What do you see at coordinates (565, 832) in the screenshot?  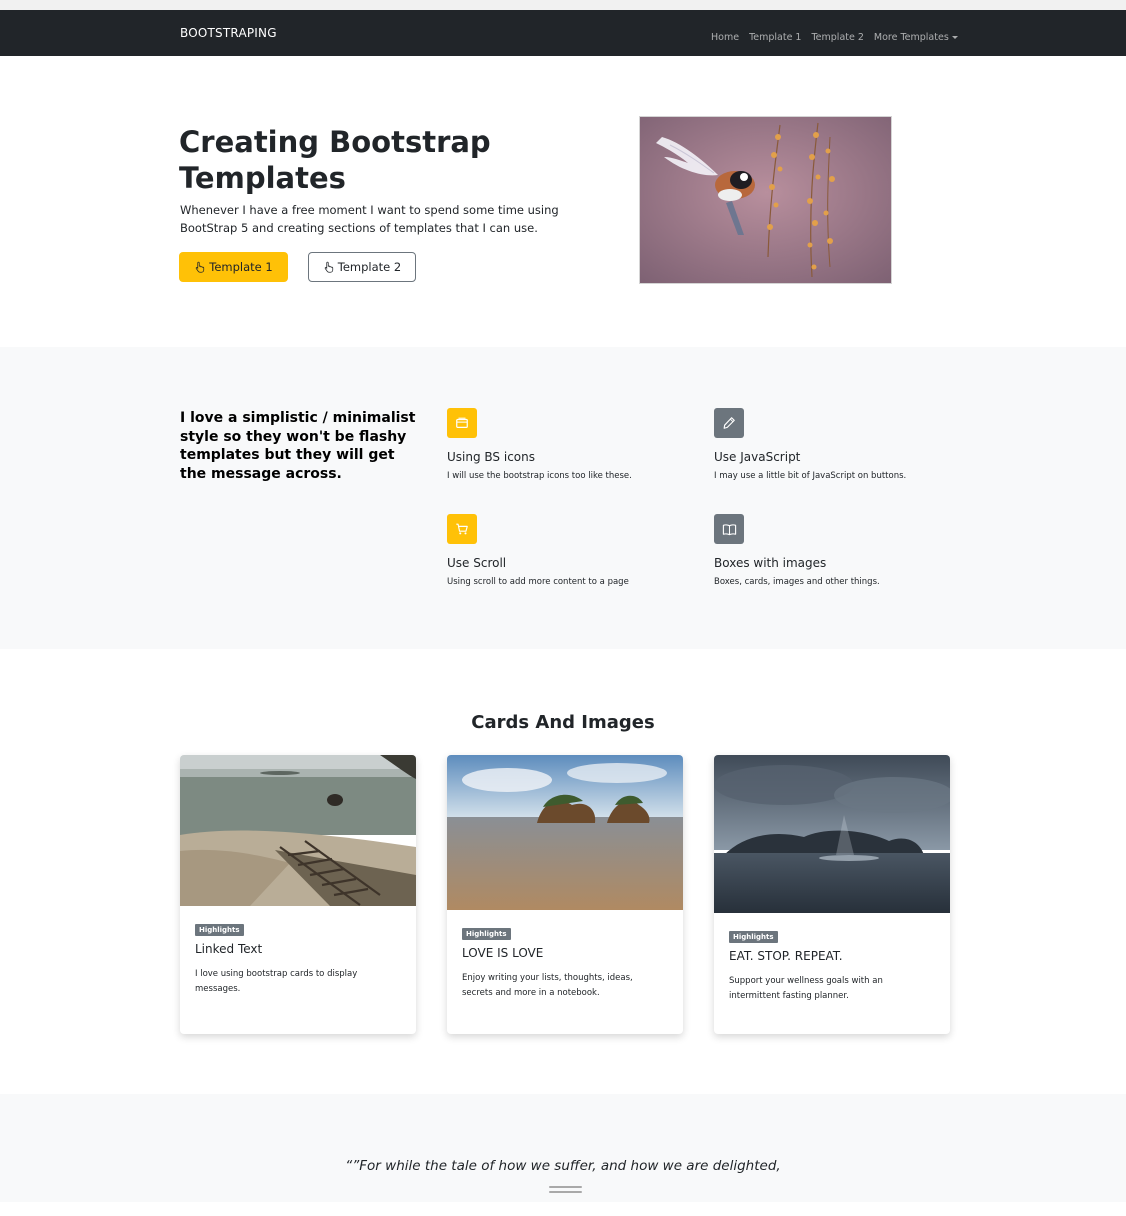 I see `card-image-rock-islands` at bounding box center [565, 832].